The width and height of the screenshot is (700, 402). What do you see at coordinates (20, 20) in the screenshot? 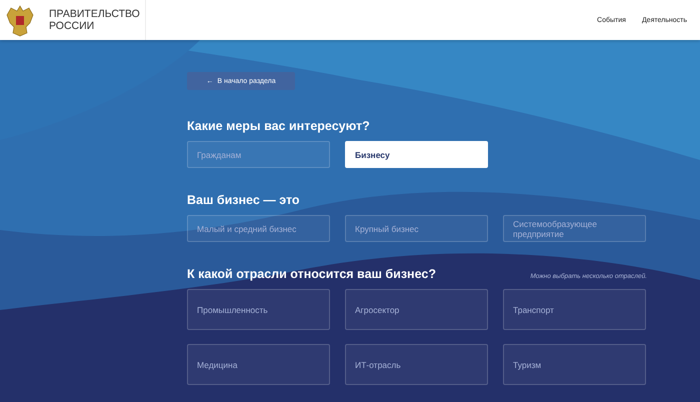
I see `emblem-icon` at bounding box center [20, 20].